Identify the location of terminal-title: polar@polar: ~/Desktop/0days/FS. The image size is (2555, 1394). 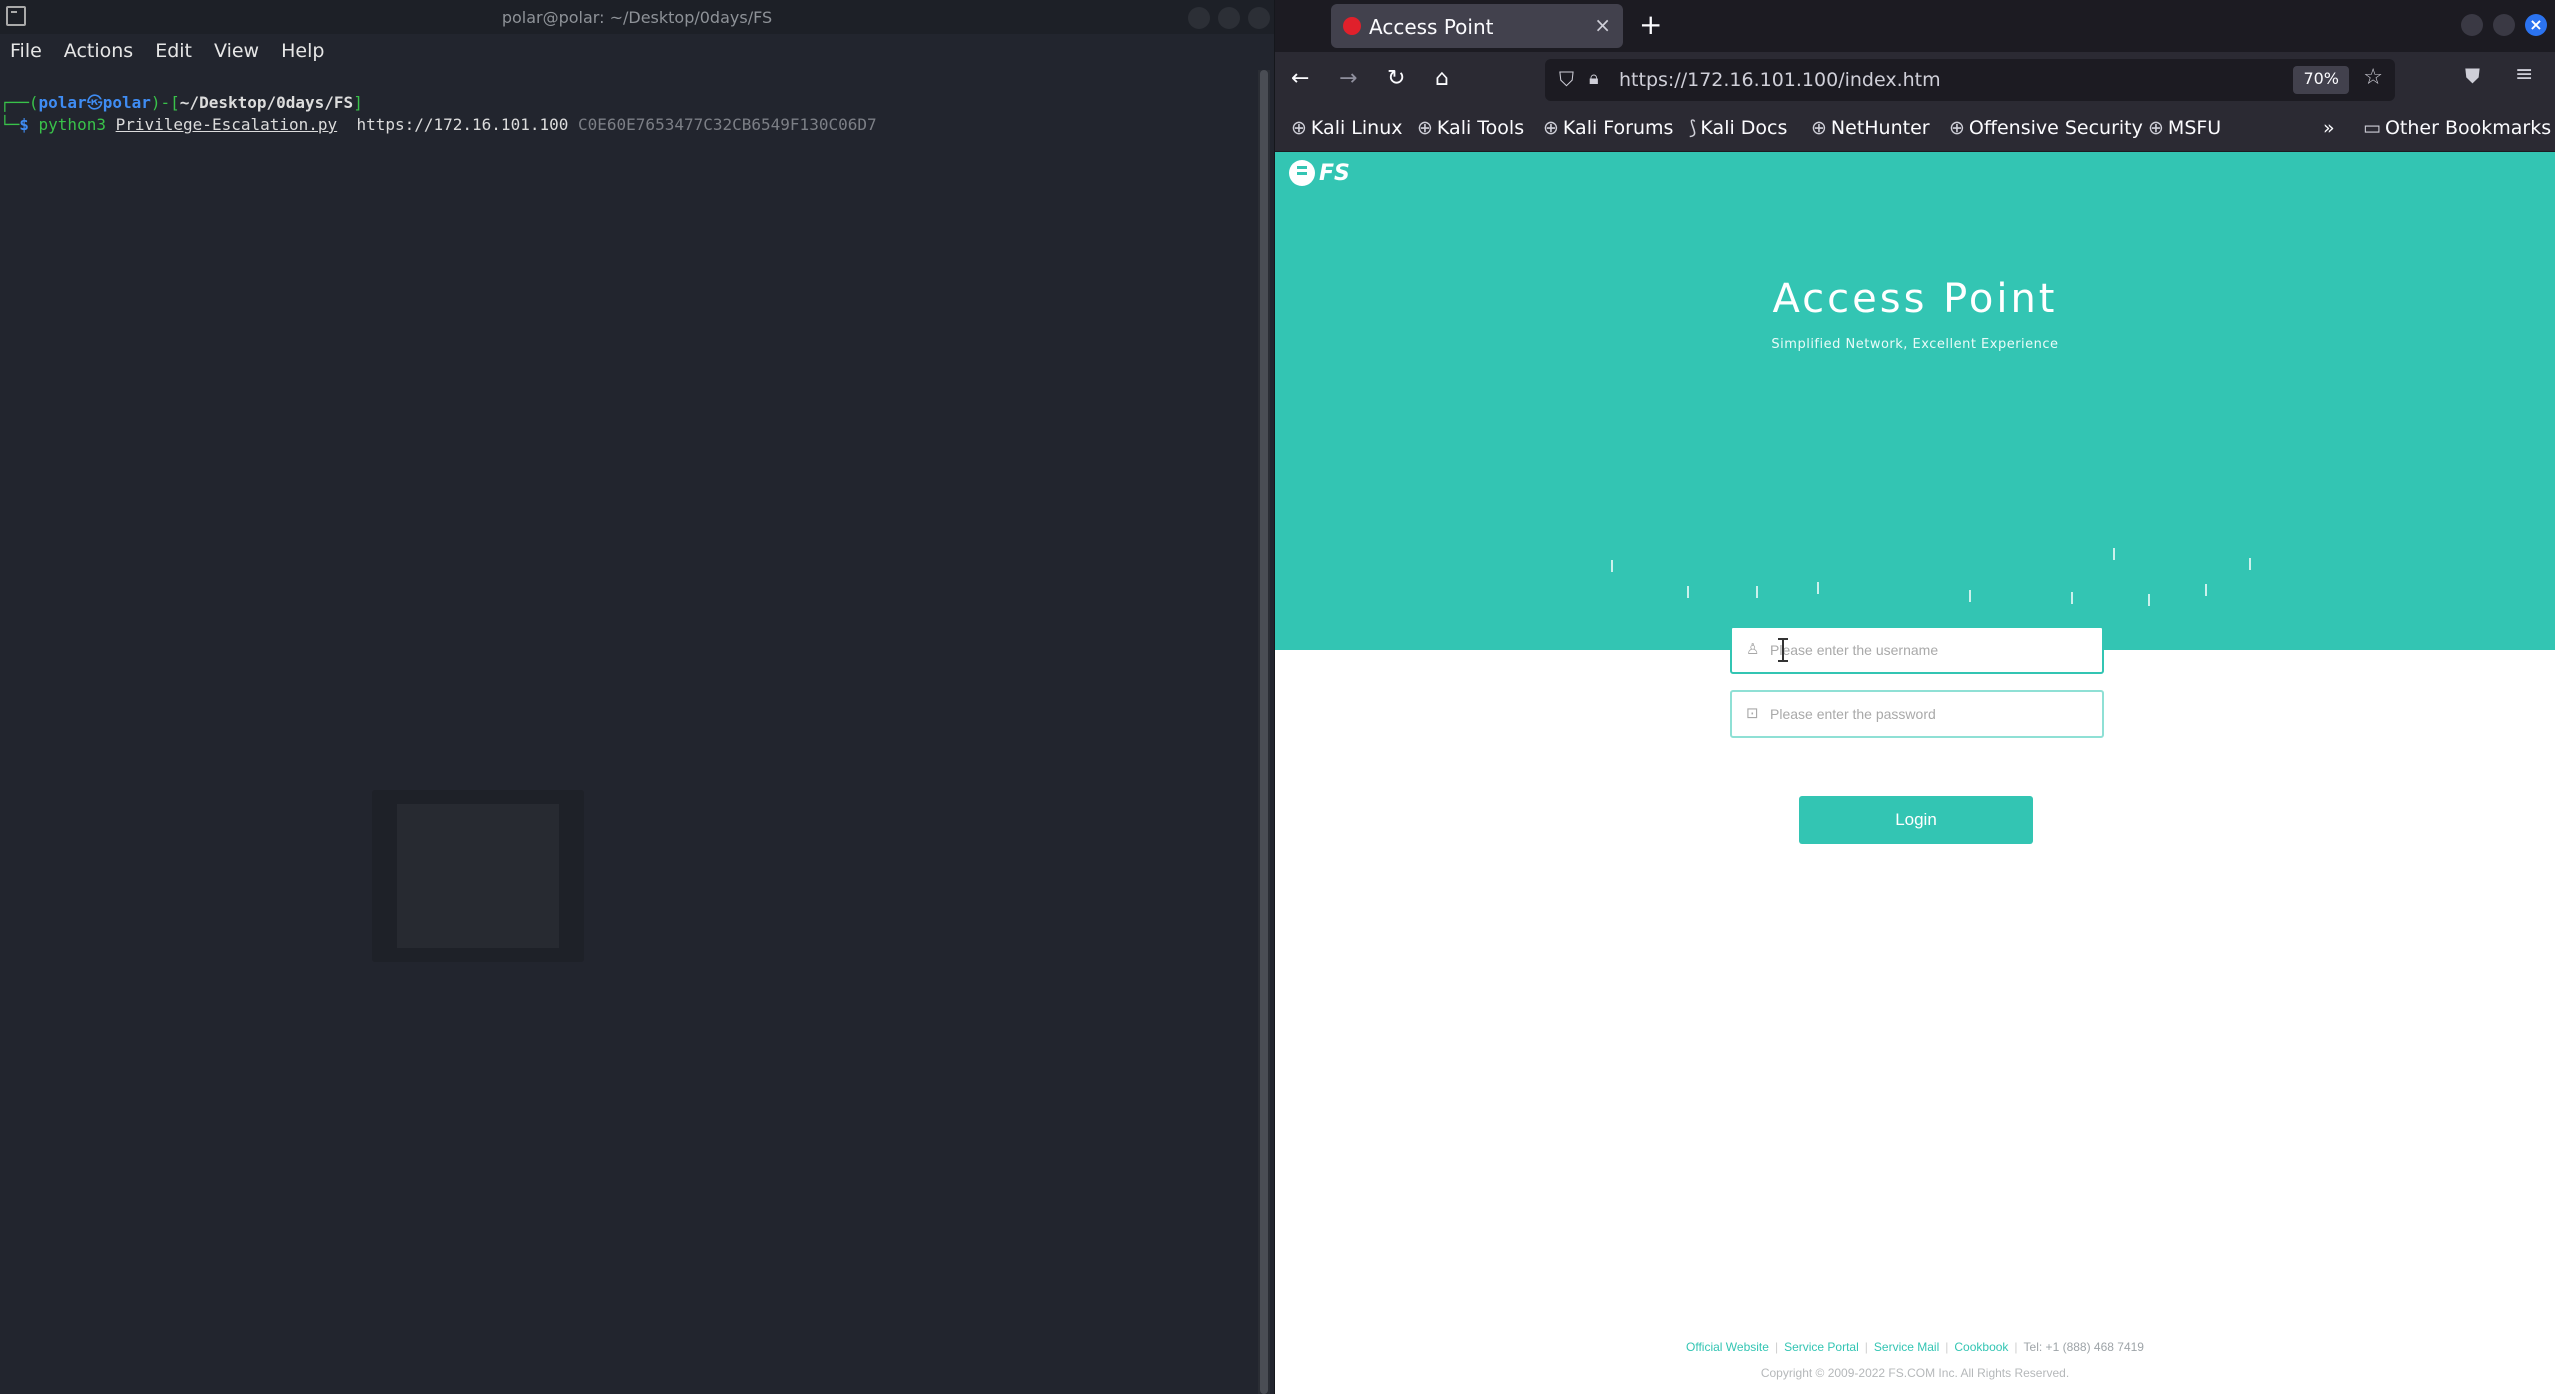
(637, 17).